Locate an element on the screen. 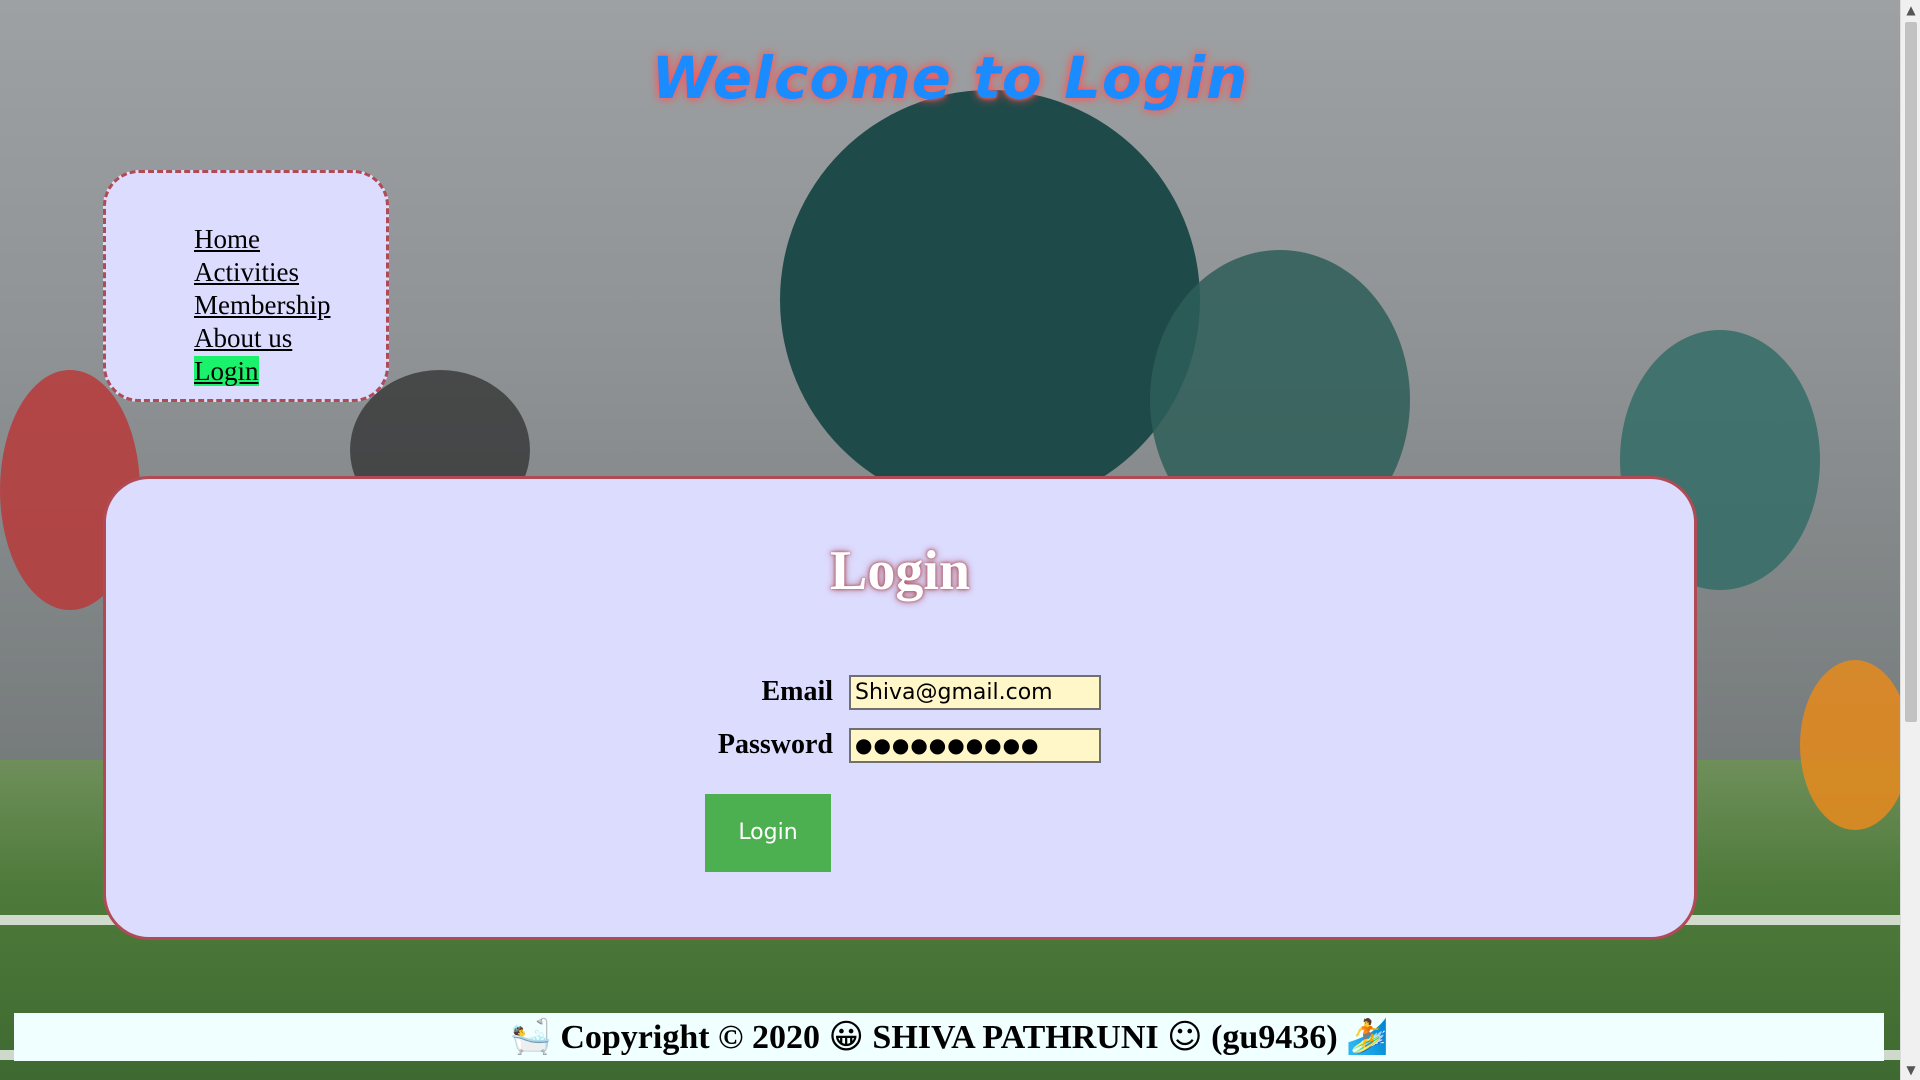  email-label: Email is located at coordinates (797, 691).